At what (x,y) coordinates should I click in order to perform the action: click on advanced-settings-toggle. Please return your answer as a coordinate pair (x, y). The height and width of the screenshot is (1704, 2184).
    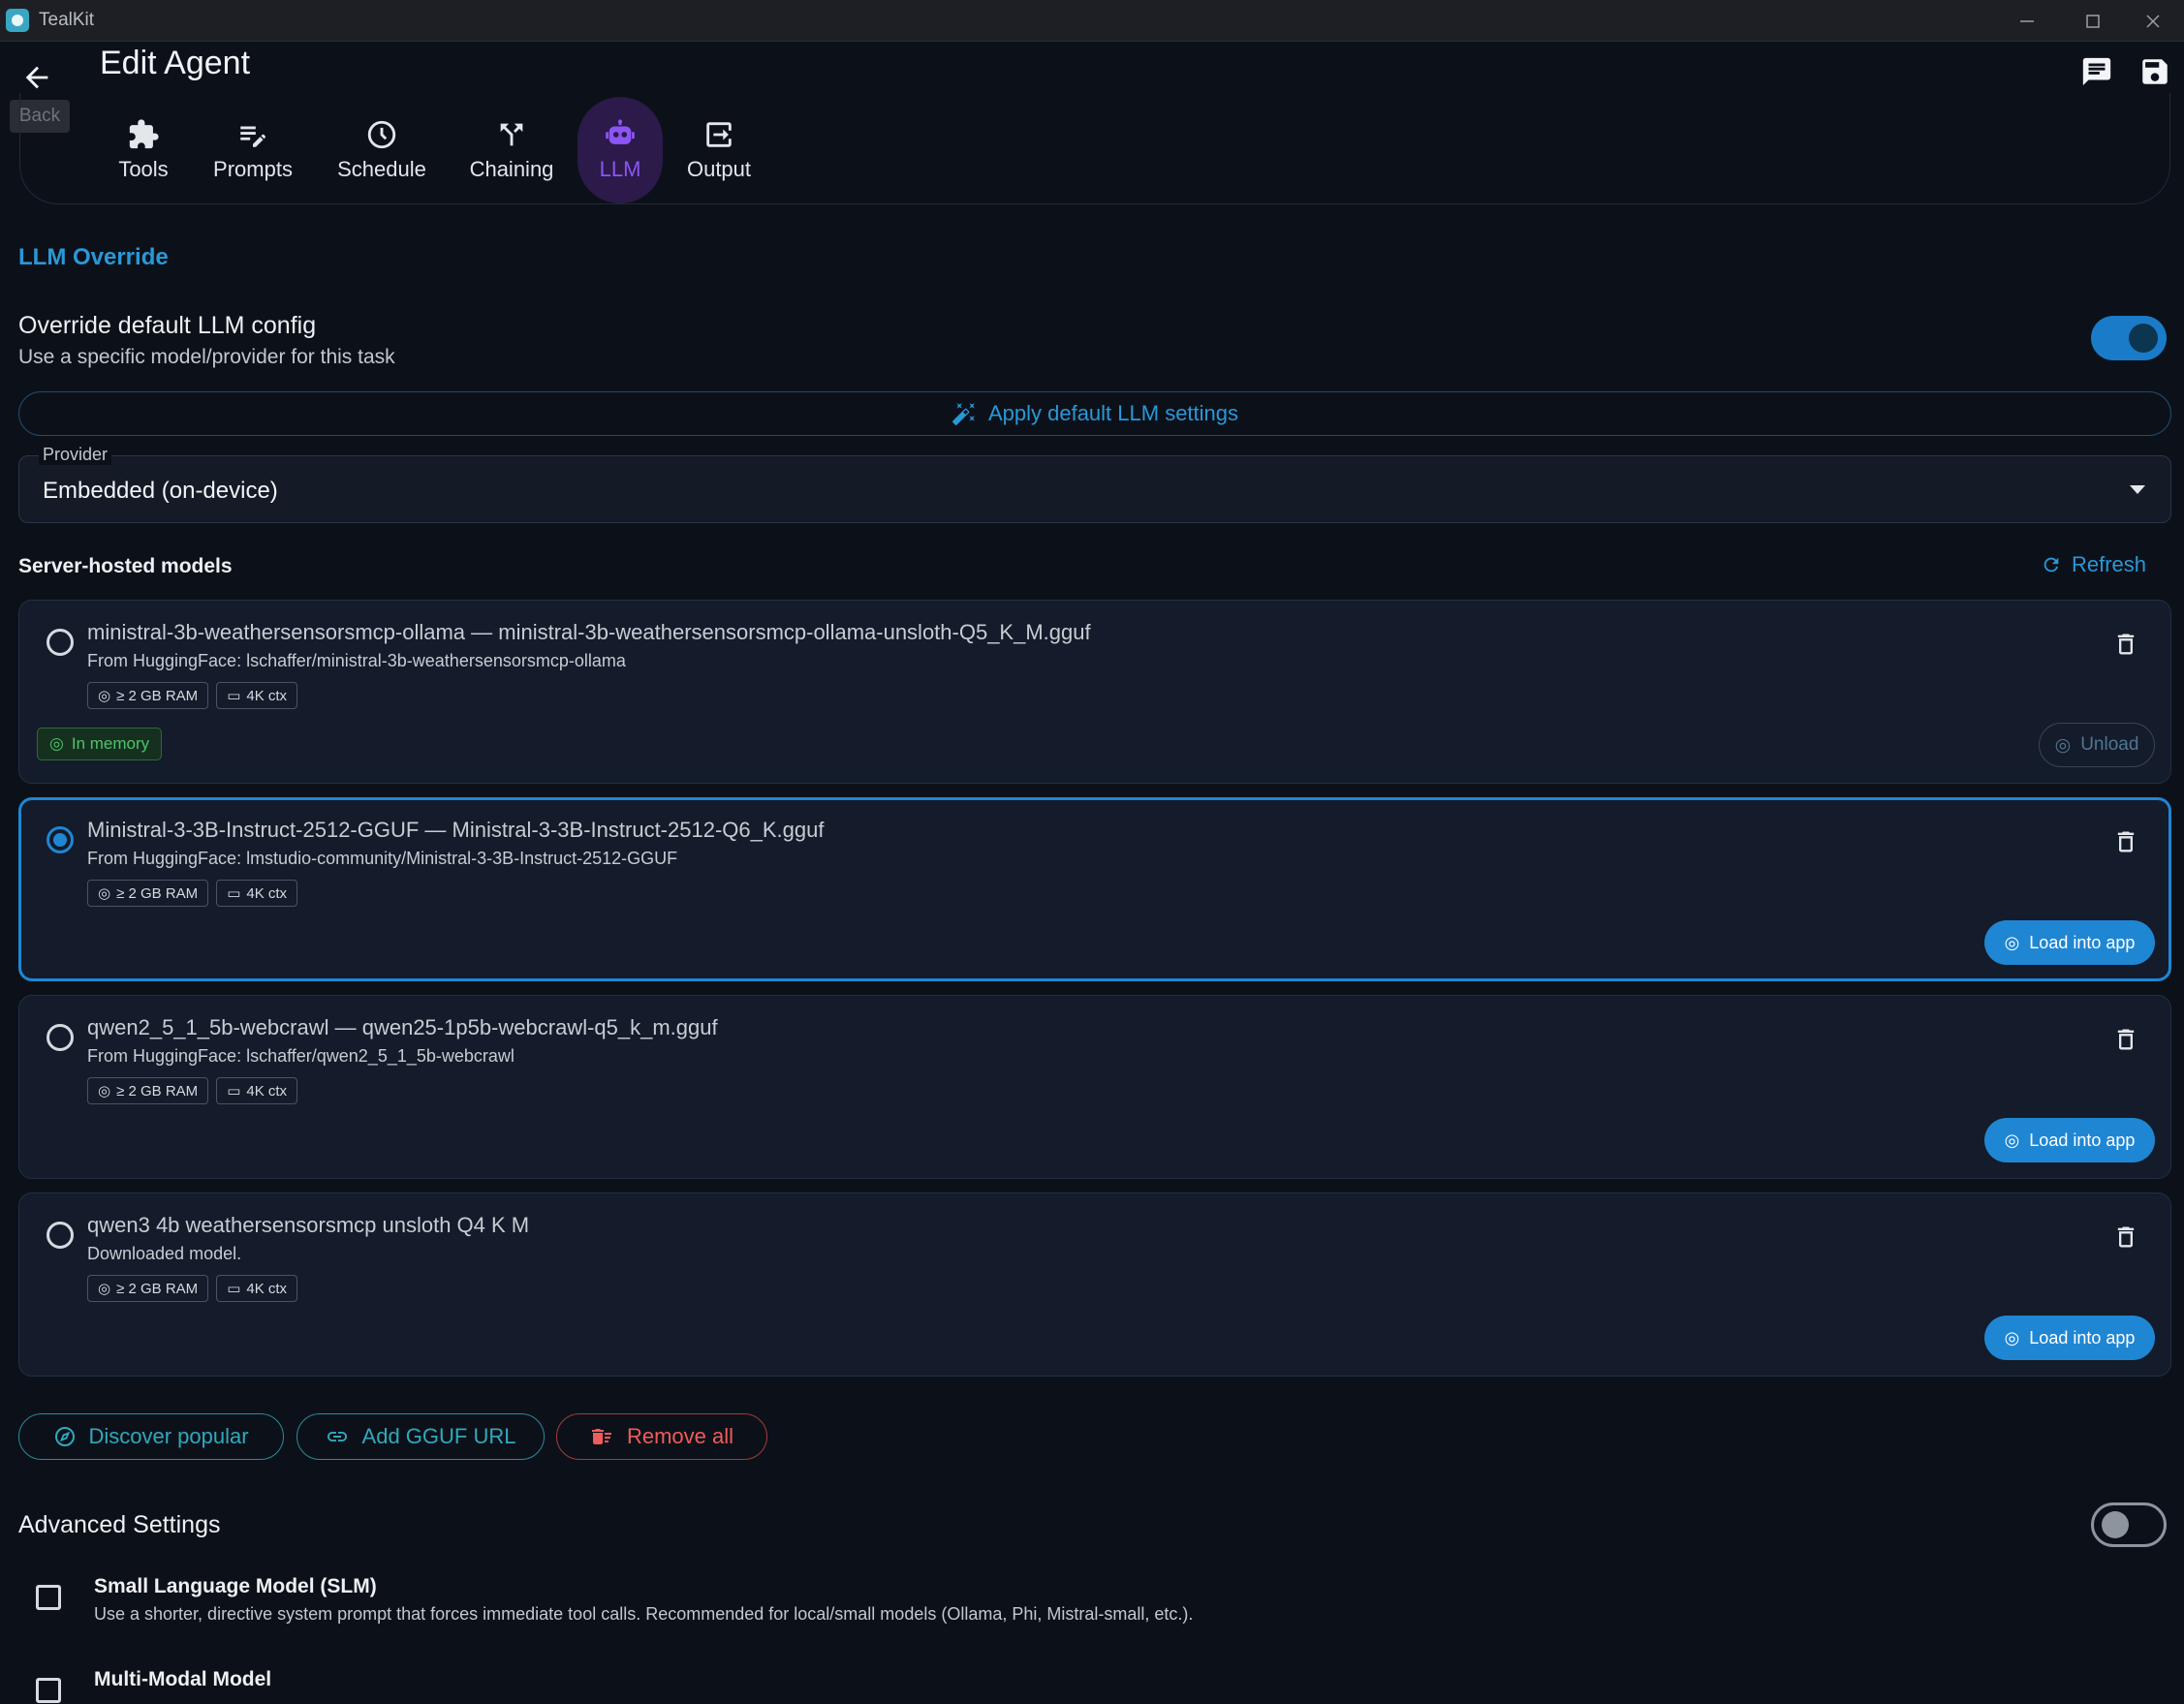
    Looking at the image, I should click on (2129, 1525).